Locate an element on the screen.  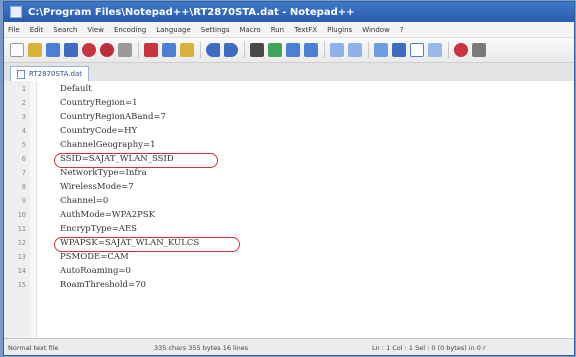
line-number: 13 is located at coordinates (21, 257).